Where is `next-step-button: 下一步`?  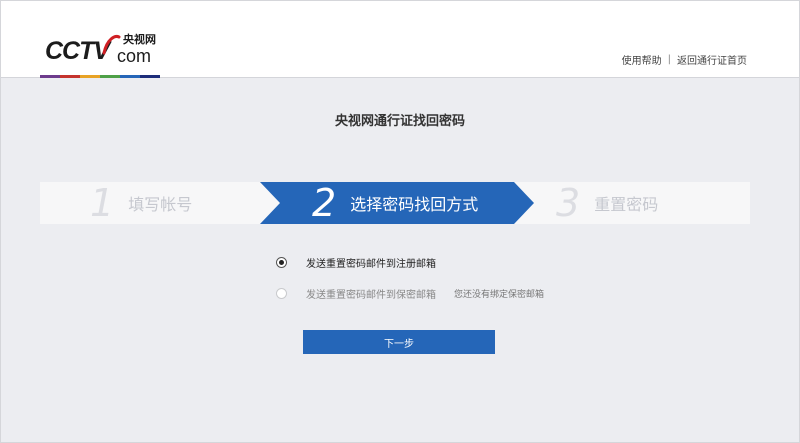 next-step-button: 下一步 is located at coordinates (399, 342).